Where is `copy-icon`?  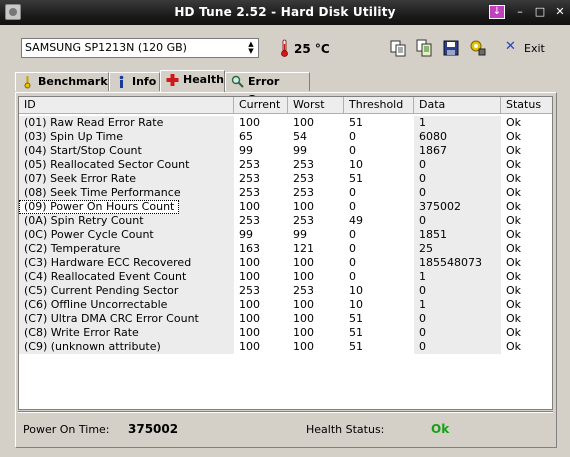 copy-icon is located at coordinates (398, 48).